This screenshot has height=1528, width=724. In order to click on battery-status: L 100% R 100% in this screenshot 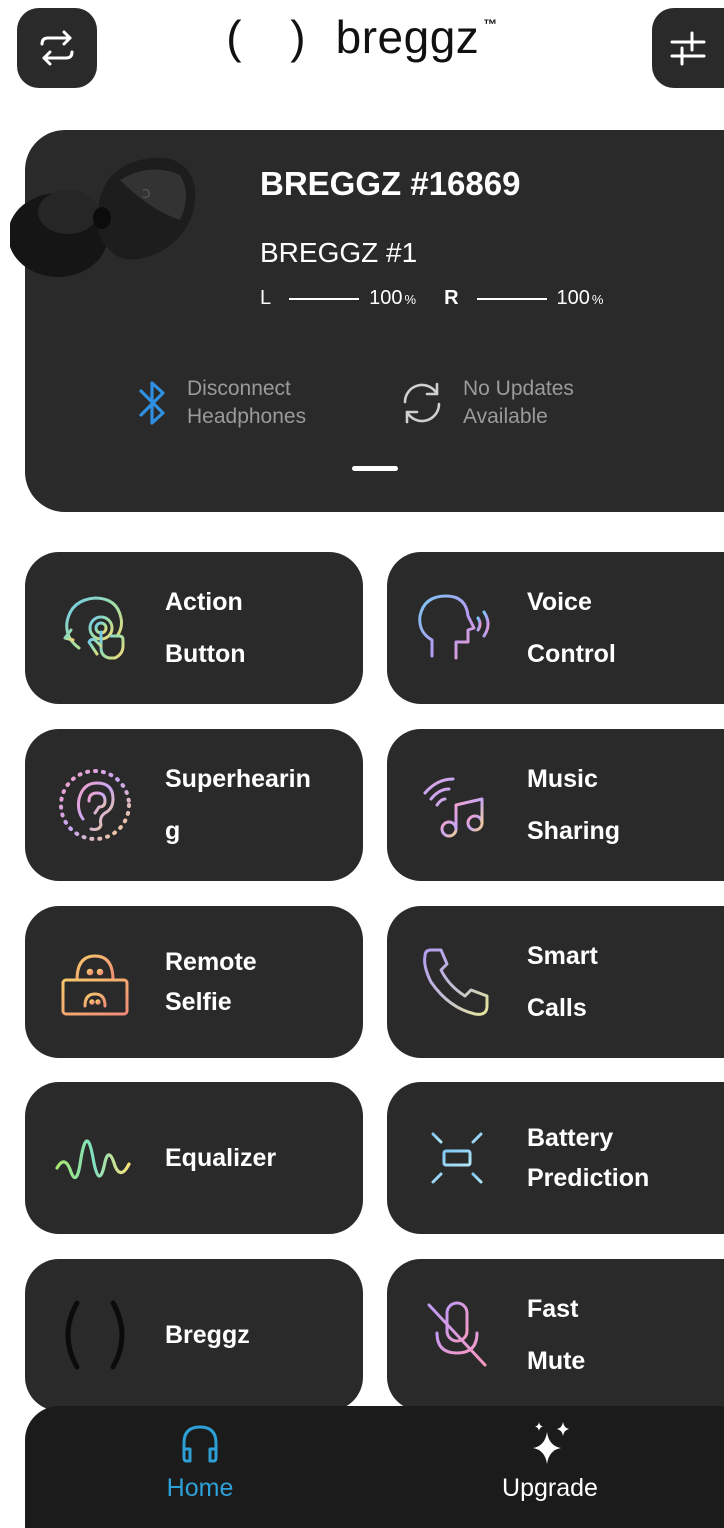, I will do `click(431, 298)`.